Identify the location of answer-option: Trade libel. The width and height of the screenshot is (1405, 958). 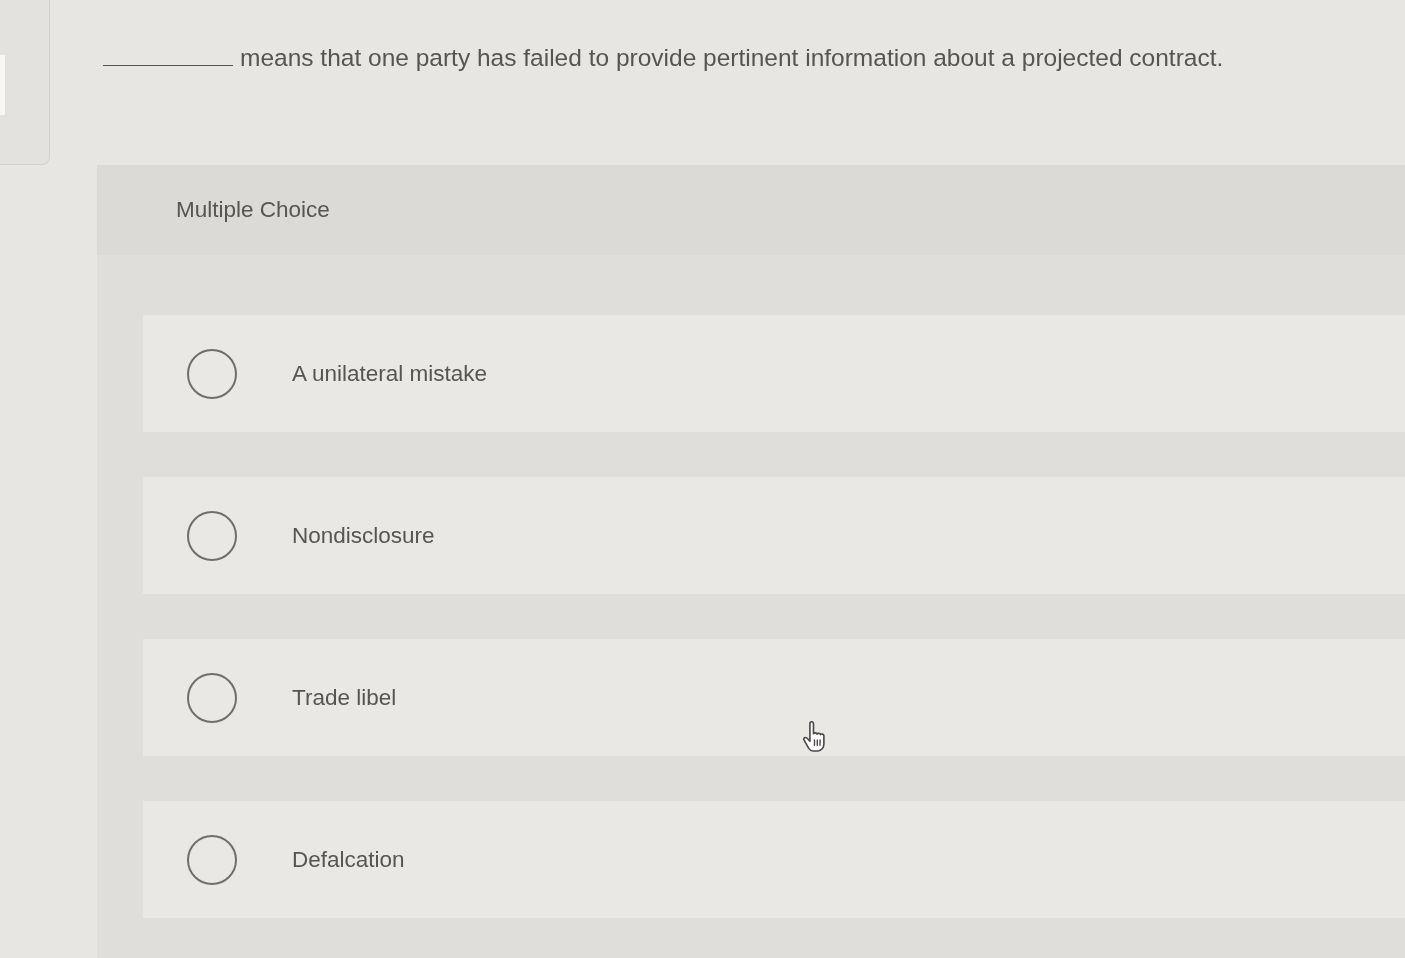
(774, 697).